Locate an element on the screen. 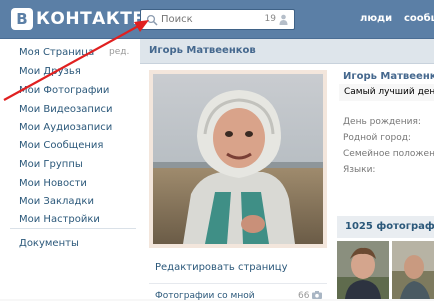 The image size is (434, 301). photos-count-title: 1025 фотографий is located at coordinates (389, 226).